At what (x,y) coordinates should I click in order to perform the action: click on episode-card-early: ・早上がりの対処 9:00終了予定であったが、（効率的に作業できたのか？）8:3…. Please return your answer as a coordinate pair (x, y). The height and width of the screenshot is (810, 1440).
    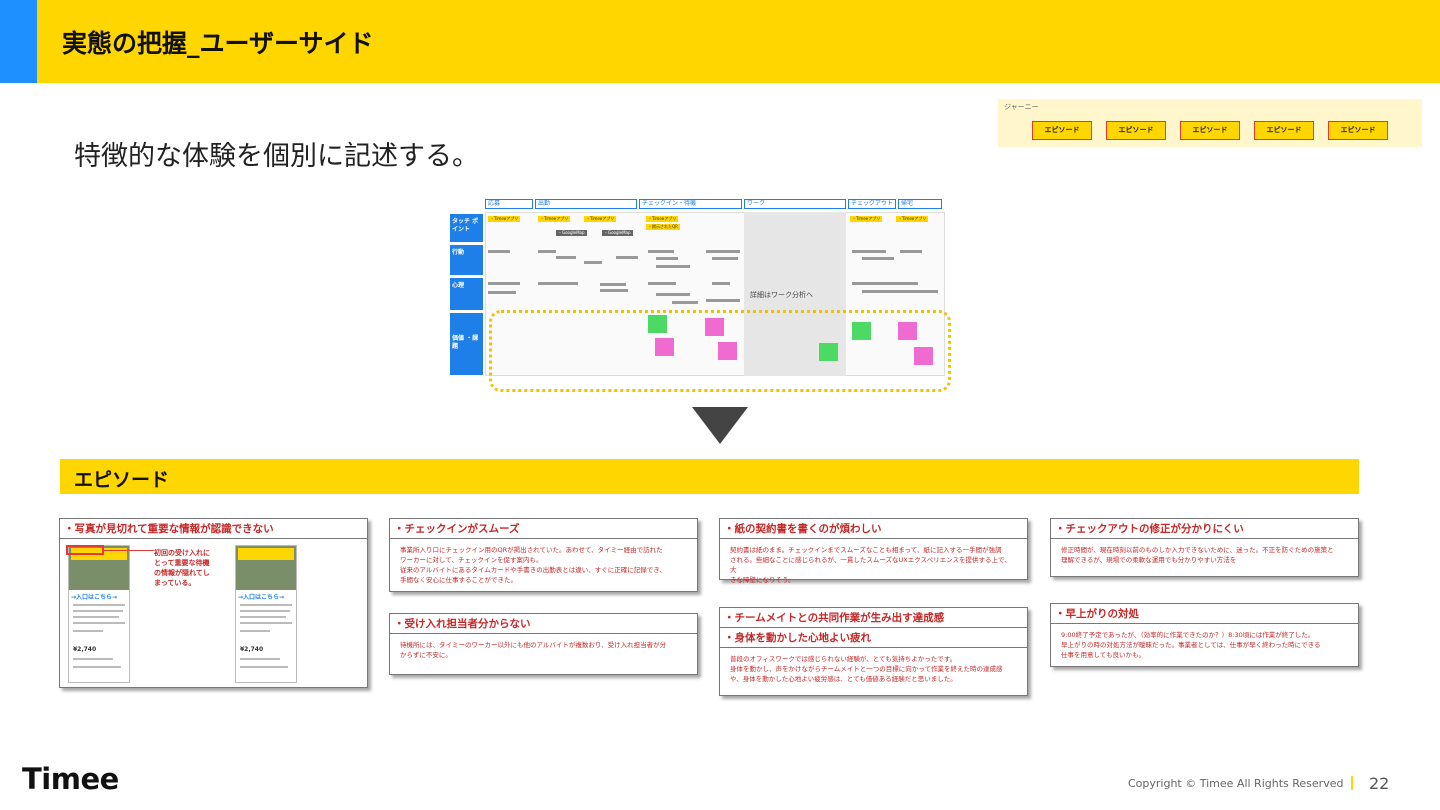
    Looking at the image, I should click on (1204, 635).